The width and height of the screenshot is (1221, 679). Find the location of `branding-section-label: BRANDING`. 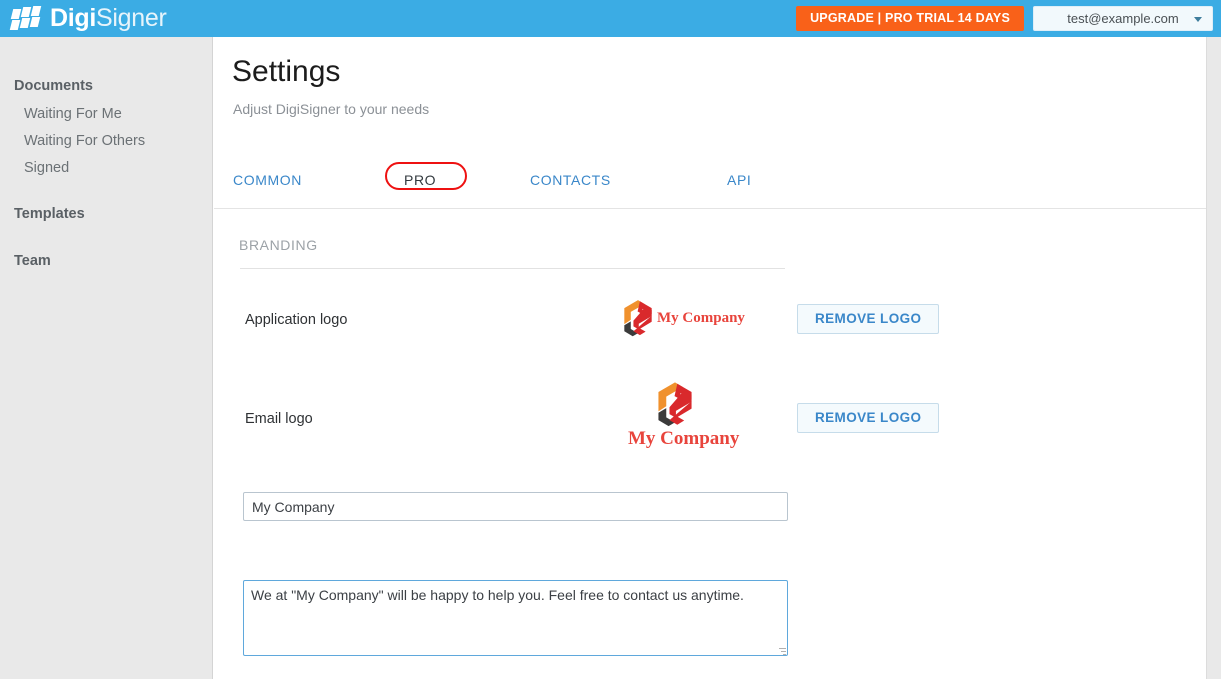

branding-section-label: BRANDING is located at coordinates (278, 245).